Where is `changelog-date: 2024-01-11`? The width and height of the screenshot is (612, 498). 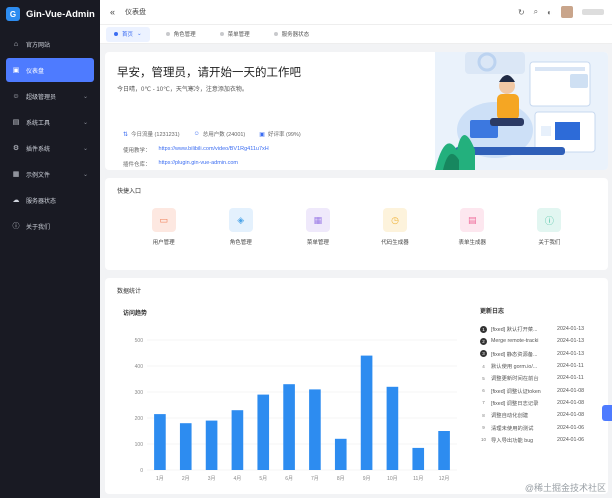 changelog-date: 2024-01-11 is located at coordinates (570, 378).